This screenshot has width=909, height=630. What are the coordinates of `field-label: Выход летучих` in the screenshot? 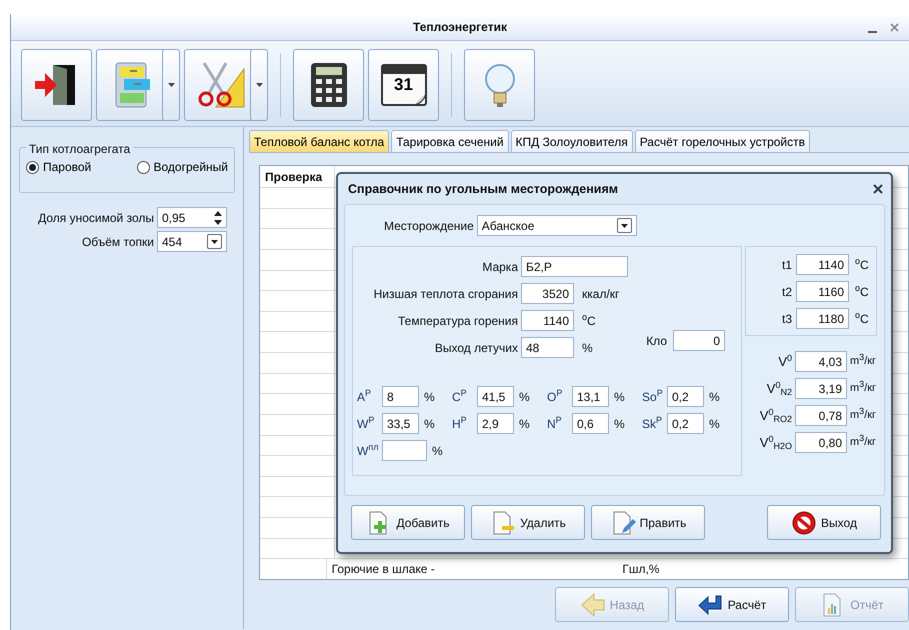 It's located at (476, 348).